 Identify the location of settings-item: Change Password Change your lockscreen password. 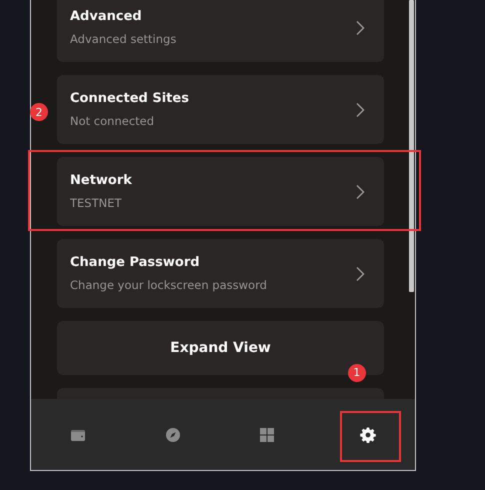
(220, 273).